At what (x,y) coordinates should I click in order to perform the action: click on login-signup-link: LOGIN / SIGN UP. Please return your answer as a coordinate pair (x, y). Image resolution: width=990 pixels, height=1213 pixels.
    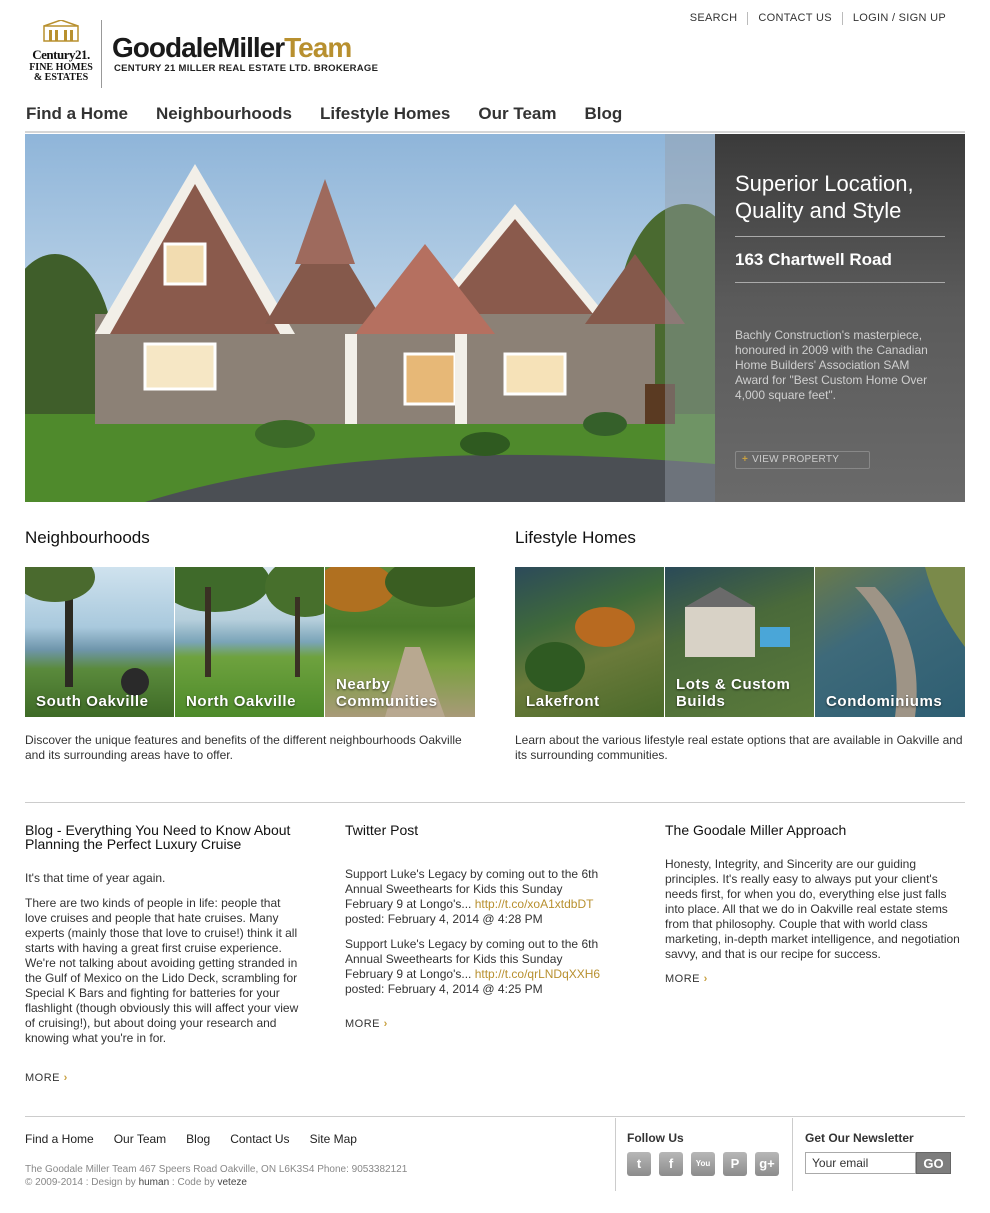
    Looking at the image, I should click on (898, 18).